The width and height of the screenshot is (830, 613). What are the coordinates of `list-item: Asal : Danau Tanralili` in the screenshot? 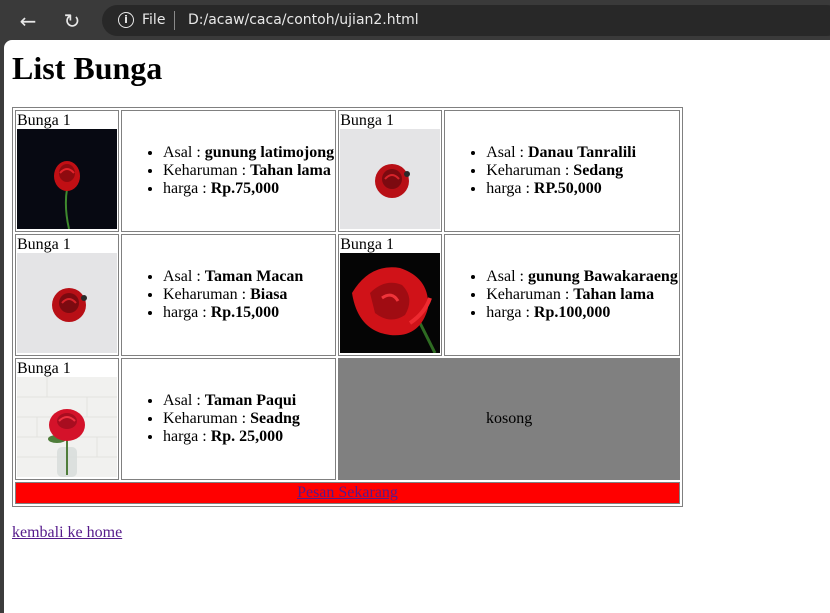 It's located at (582, 153).